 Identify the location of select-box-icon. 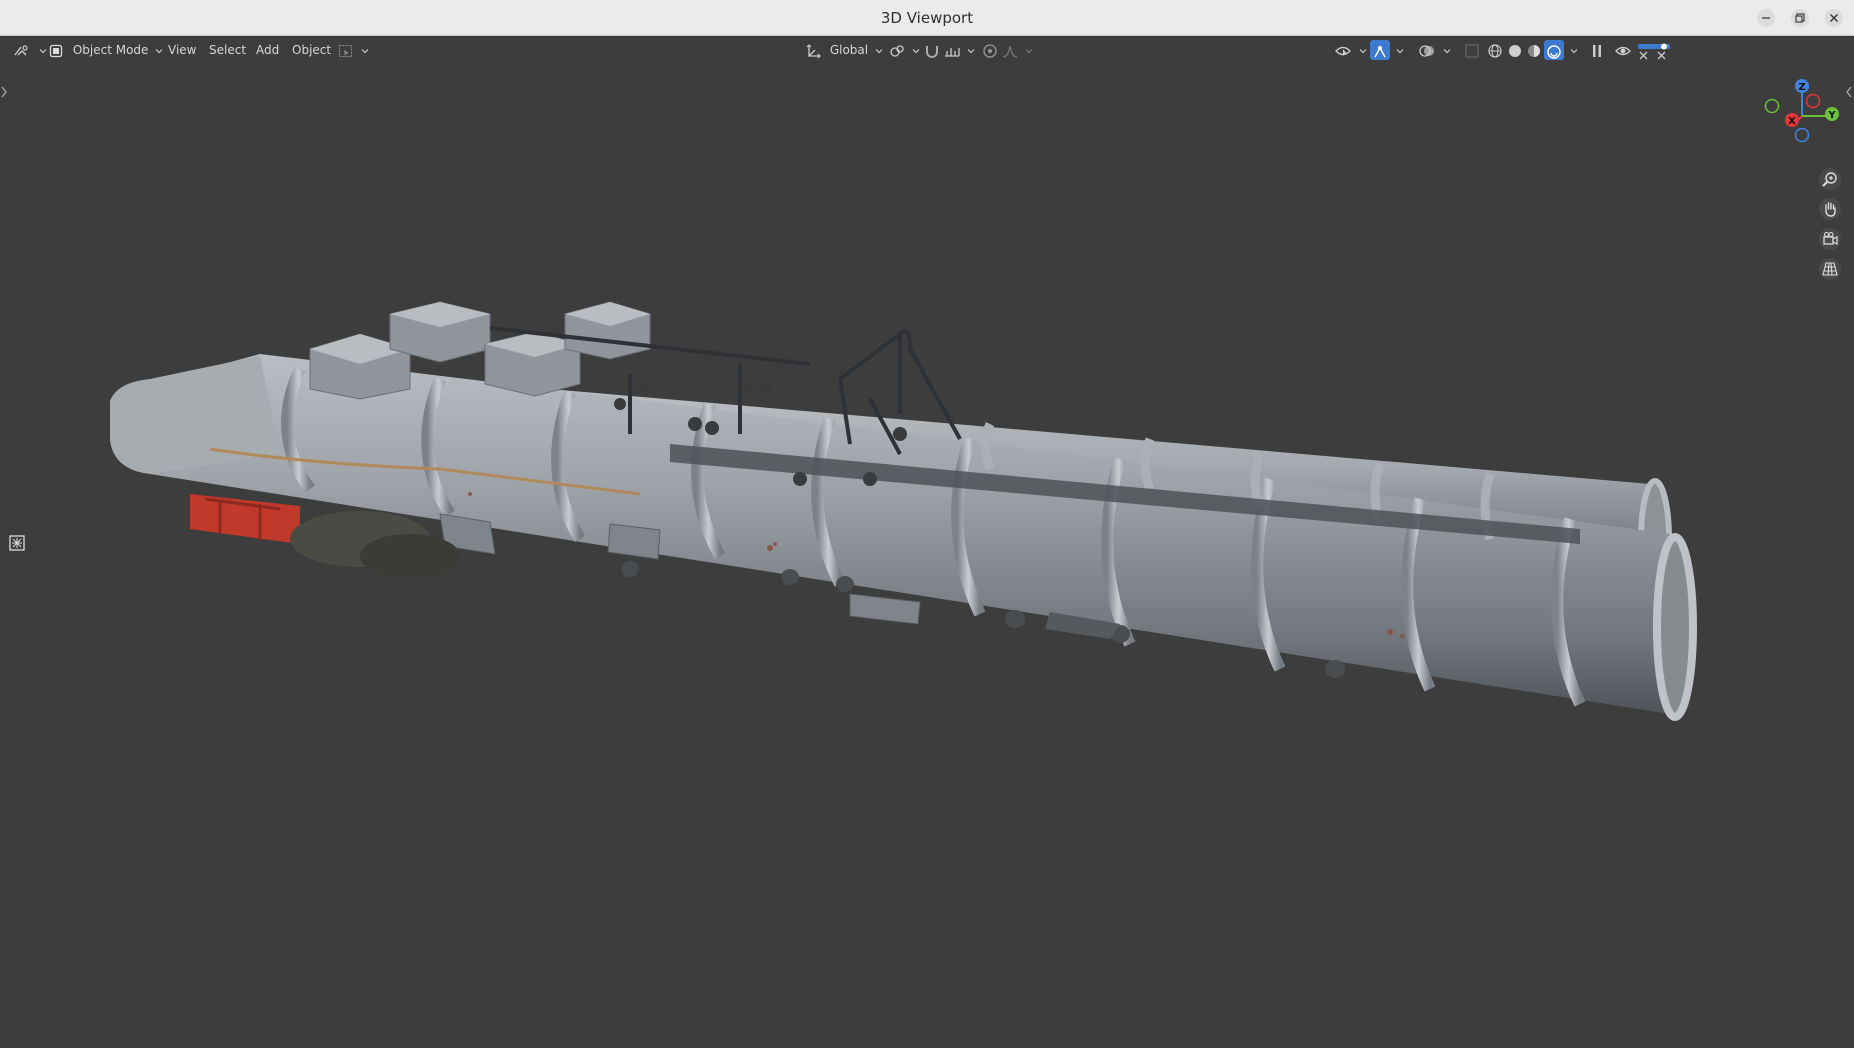
(345, 50).